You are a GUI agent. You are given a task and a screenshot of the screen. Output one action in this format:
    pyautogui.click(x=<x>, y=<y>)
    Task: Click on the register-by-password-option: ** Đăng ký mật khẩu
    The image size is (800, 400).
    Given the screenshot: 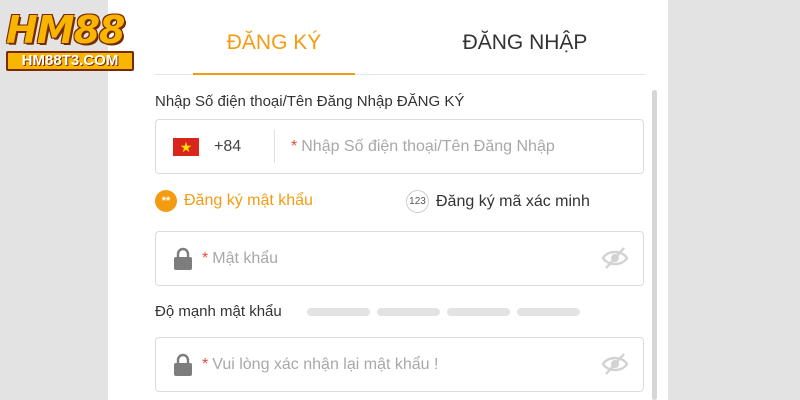 What is the action you would take?
    pyautogui.click(x=234, y=201)
    